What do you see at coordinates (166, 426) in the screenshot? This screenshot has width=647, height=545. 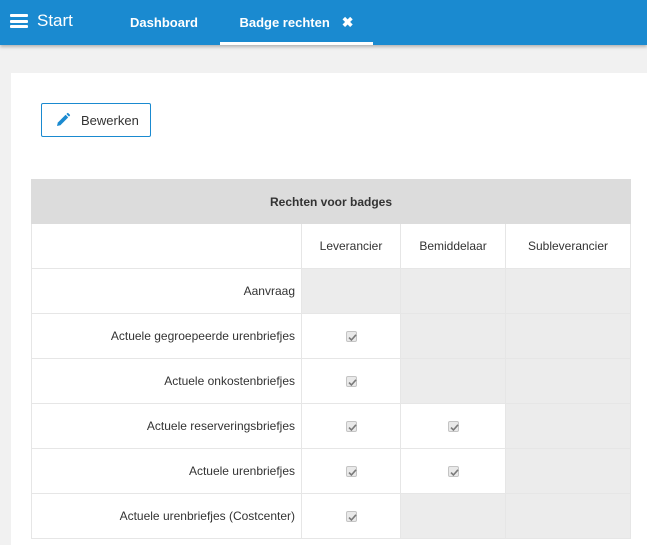 I see `row-label: Actuele reserveringsbriefjes` at bounding box center [166, 426].